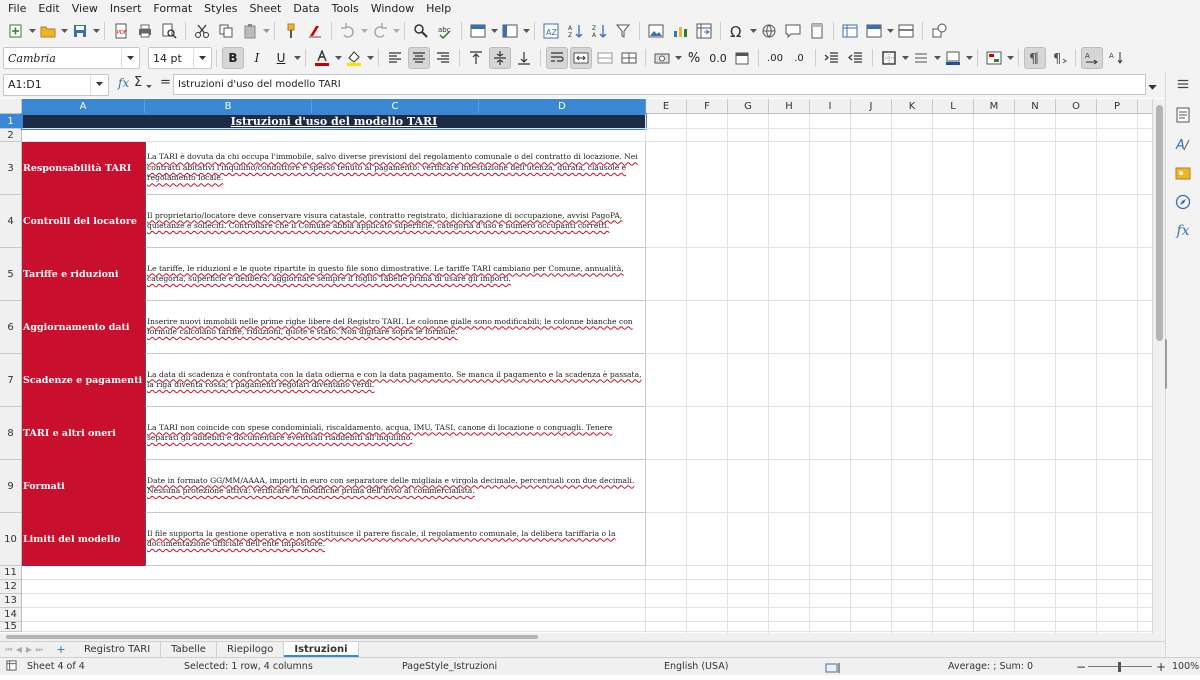 This screenshot has width=1200, height=680. I want to click on menu-item-view: View, so click(85, 8).